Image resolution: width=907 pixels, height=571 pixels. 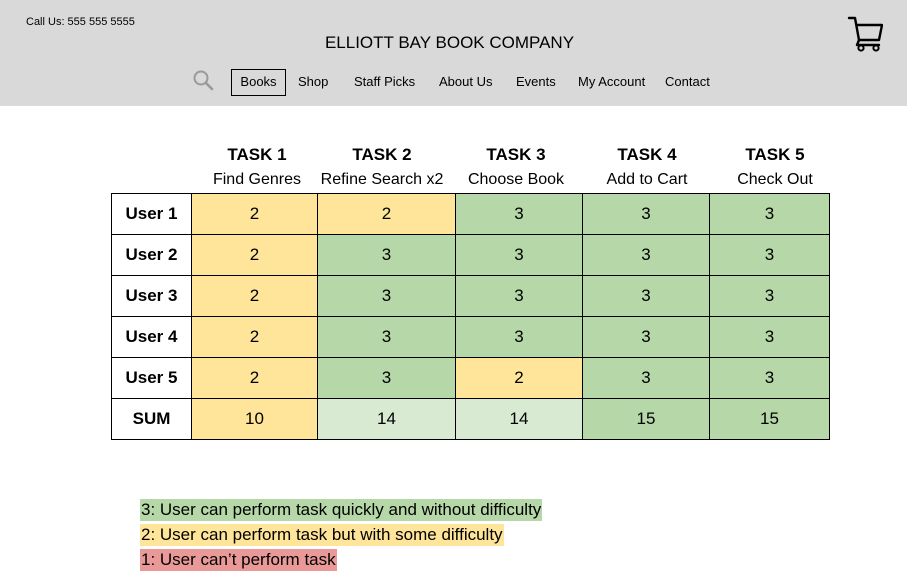 What do you see at coordinates (687, 82) in the screenshot?
I see `nav-contact: Contact` at bounding box center [687, 82].